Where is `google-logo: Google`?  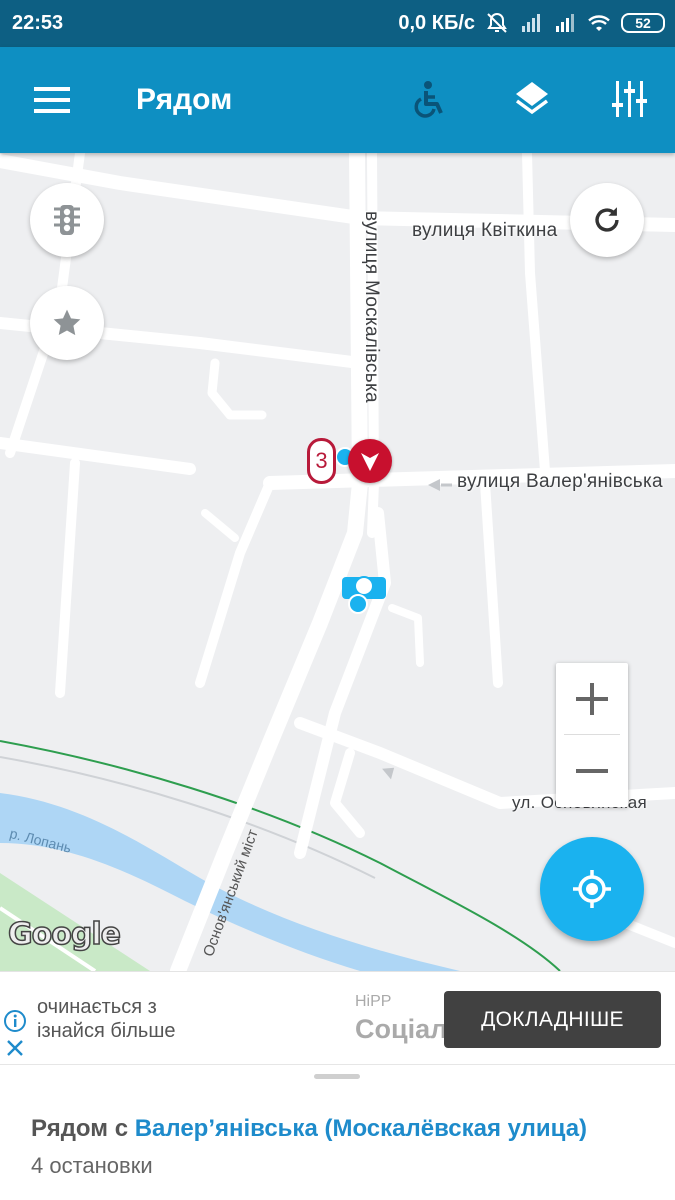 google-logo: Google is located at coordinates (64, 934).